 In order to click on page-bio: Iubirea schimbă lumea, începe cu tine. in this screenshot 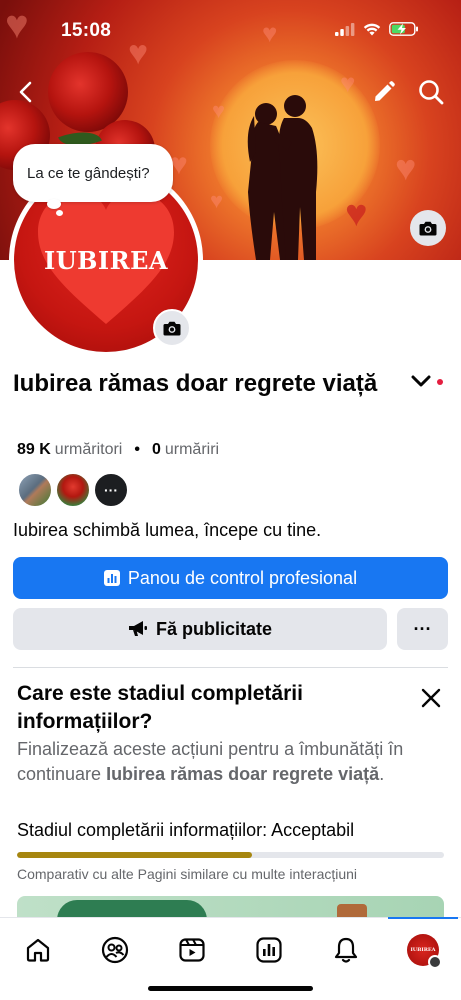, I will do `click(167, 530)`.